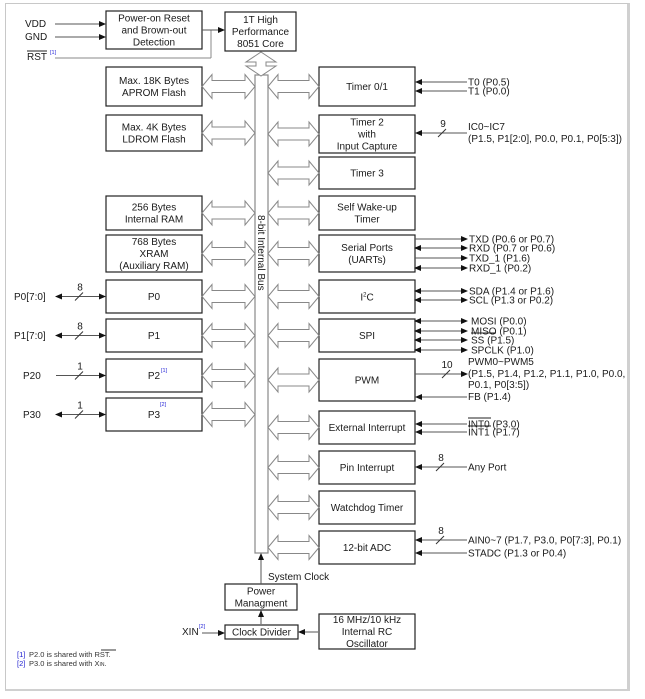 The height and width of the screenshot is (699, 645). What do you see at coordinates (260, 20) in the screenshot?
I see `core-block-text: 1T High` at bounding box center [260, 20].